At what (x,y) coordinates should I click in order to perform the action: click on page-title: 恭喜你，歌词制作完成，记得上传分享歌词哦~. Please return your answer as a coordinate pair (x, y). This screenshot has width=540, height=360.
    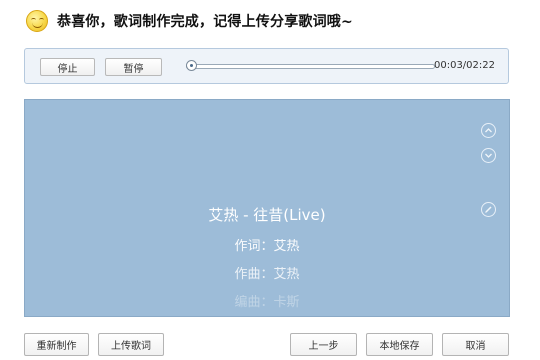
    Looking at the image, I should click on (205, 22).